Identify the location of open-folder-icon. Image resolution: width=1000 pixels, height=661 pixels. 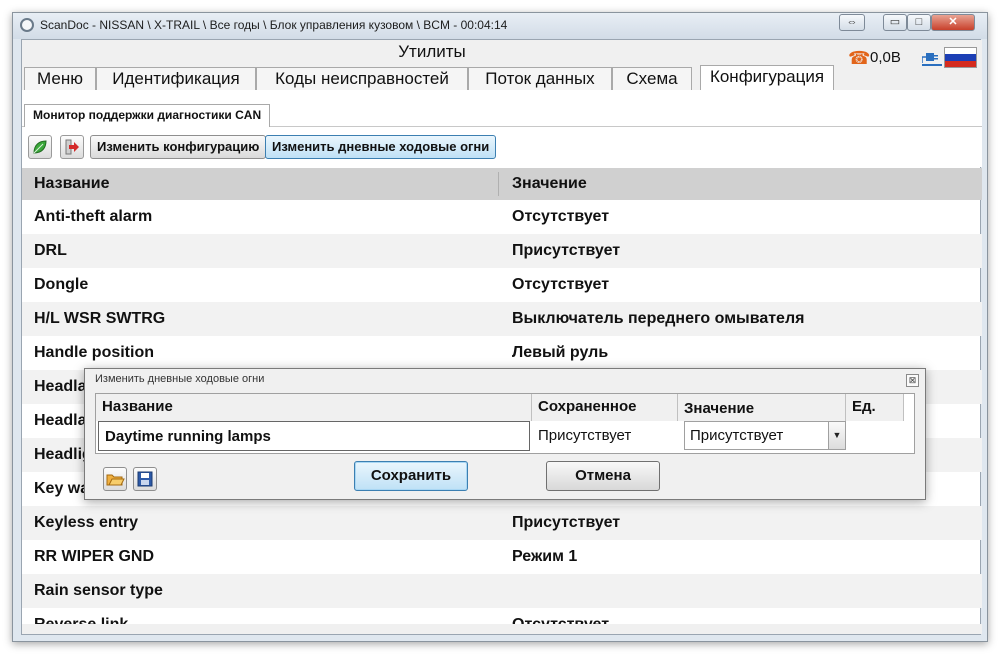
(115, 479).